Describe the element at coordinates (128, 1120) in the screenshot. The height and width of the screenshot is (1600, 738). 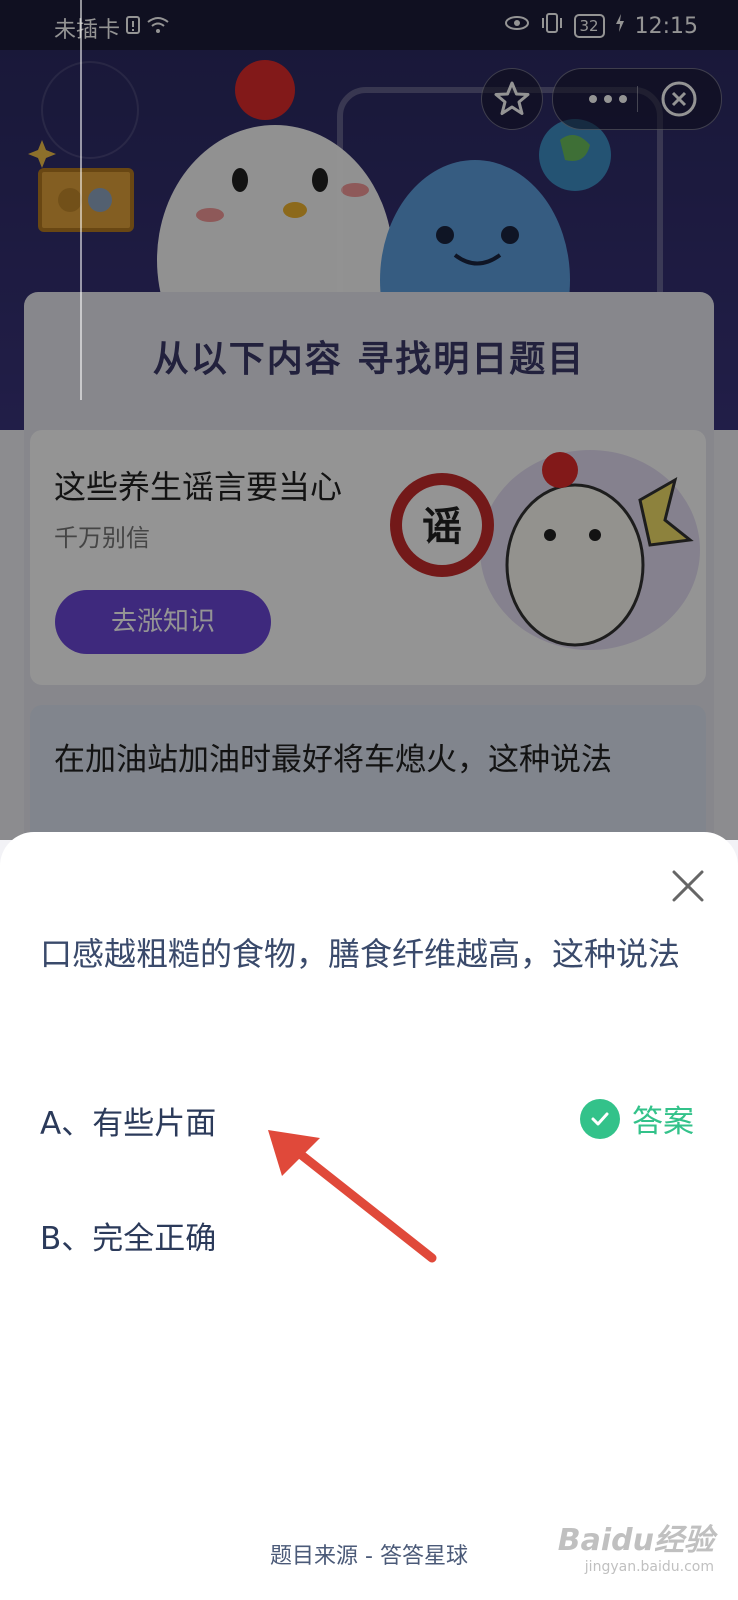
I see `option-a: A、有些片面` at that location.